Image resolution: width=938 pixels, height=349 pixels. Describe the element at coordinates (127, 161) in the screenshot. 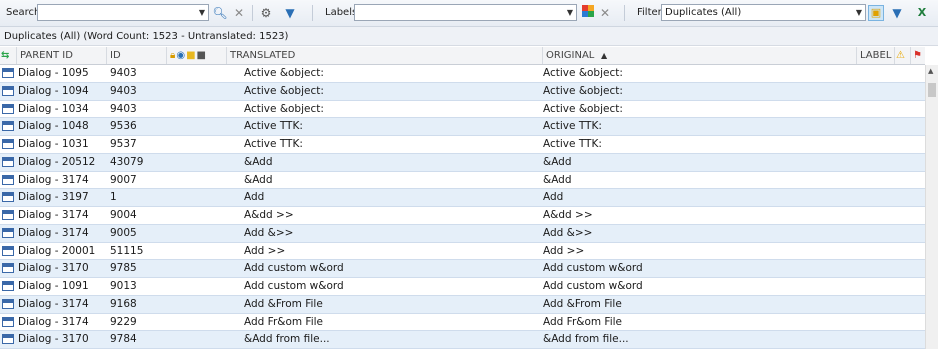

I see `id-cell: 43079` at that location.